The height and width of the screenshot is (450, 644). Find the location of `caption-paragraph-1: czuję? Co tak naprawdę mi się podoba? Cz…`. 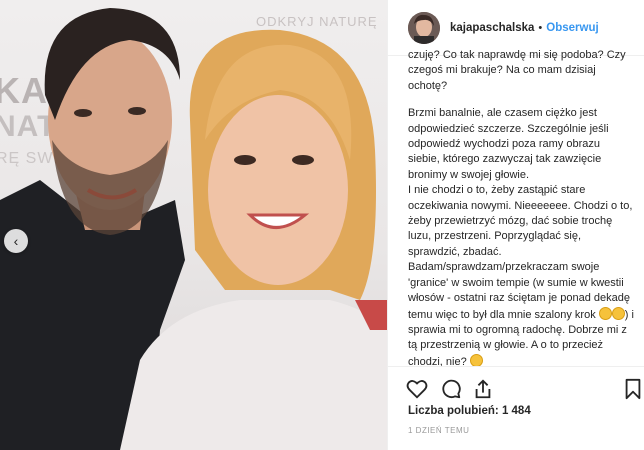

caption-paragraph-1: czuję? Co tak naprawdę mi się podoba? Cz… is located at coordinates (517, 70).